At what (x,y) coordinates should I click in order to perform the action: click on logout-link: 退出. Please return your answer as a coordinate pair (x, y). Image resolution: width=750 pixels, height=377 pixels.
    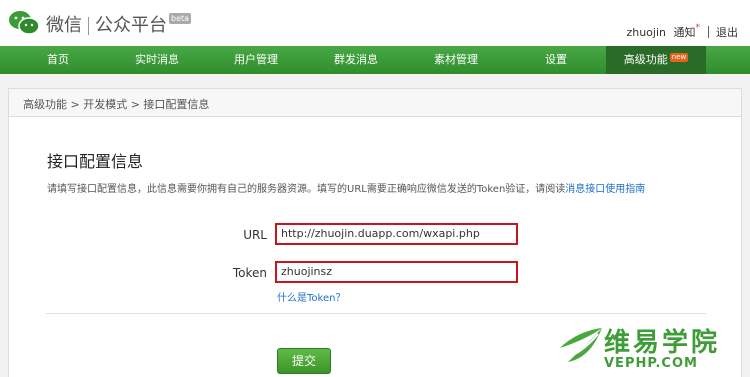
    Looking at the image, I should click on (727, 32).